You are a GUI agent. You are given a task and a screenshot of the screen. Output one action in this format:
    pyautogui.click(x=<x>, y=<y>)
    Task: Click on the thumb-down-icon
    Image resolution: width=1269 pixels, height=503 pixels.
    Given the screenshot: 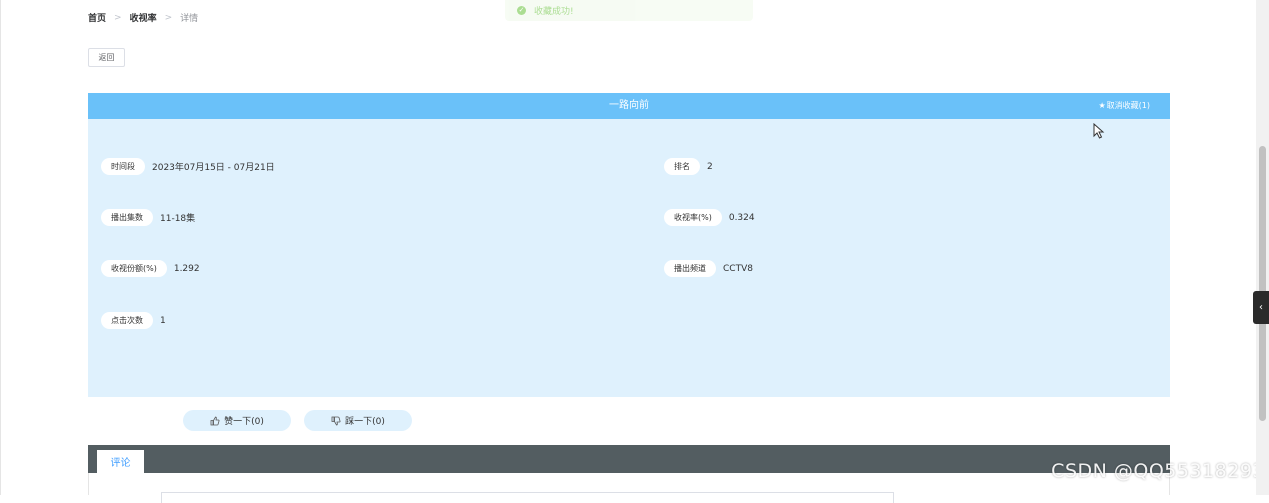 What is the action you would take?
    pyautogui.click(x=336, y=420)
    